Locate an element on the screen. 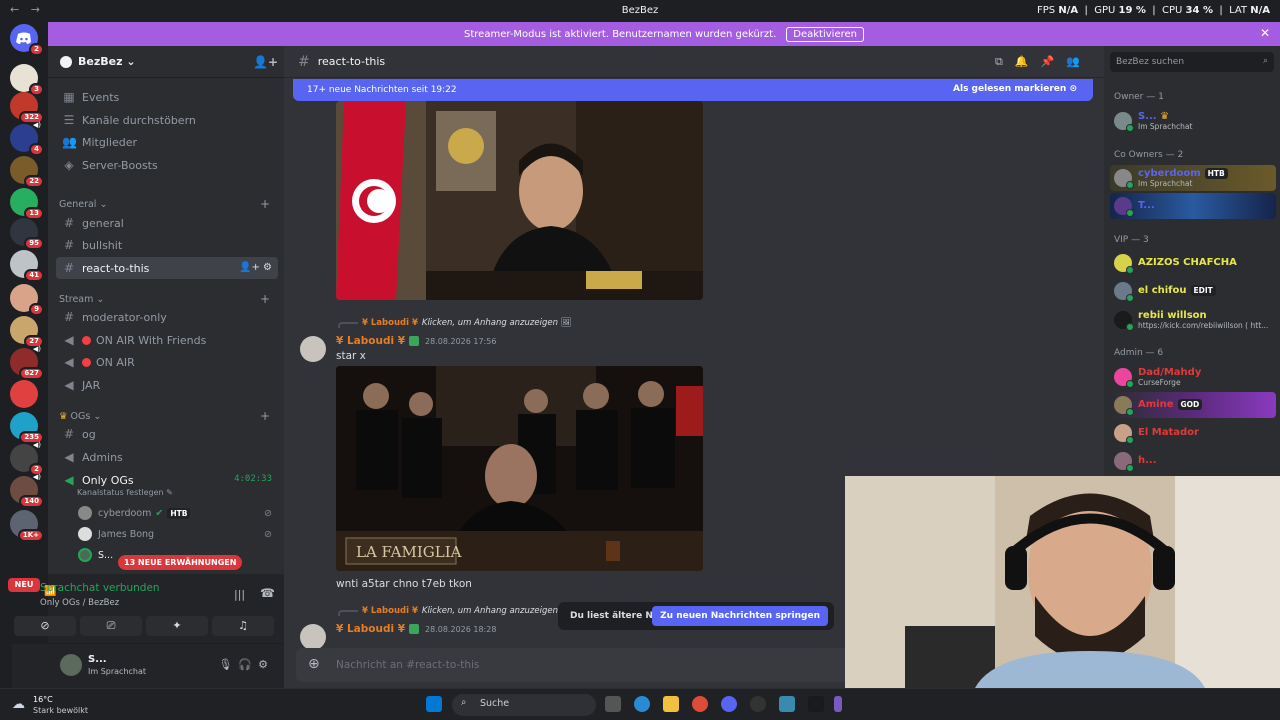  server-icon: 13 is located at coordinates (27, 204).